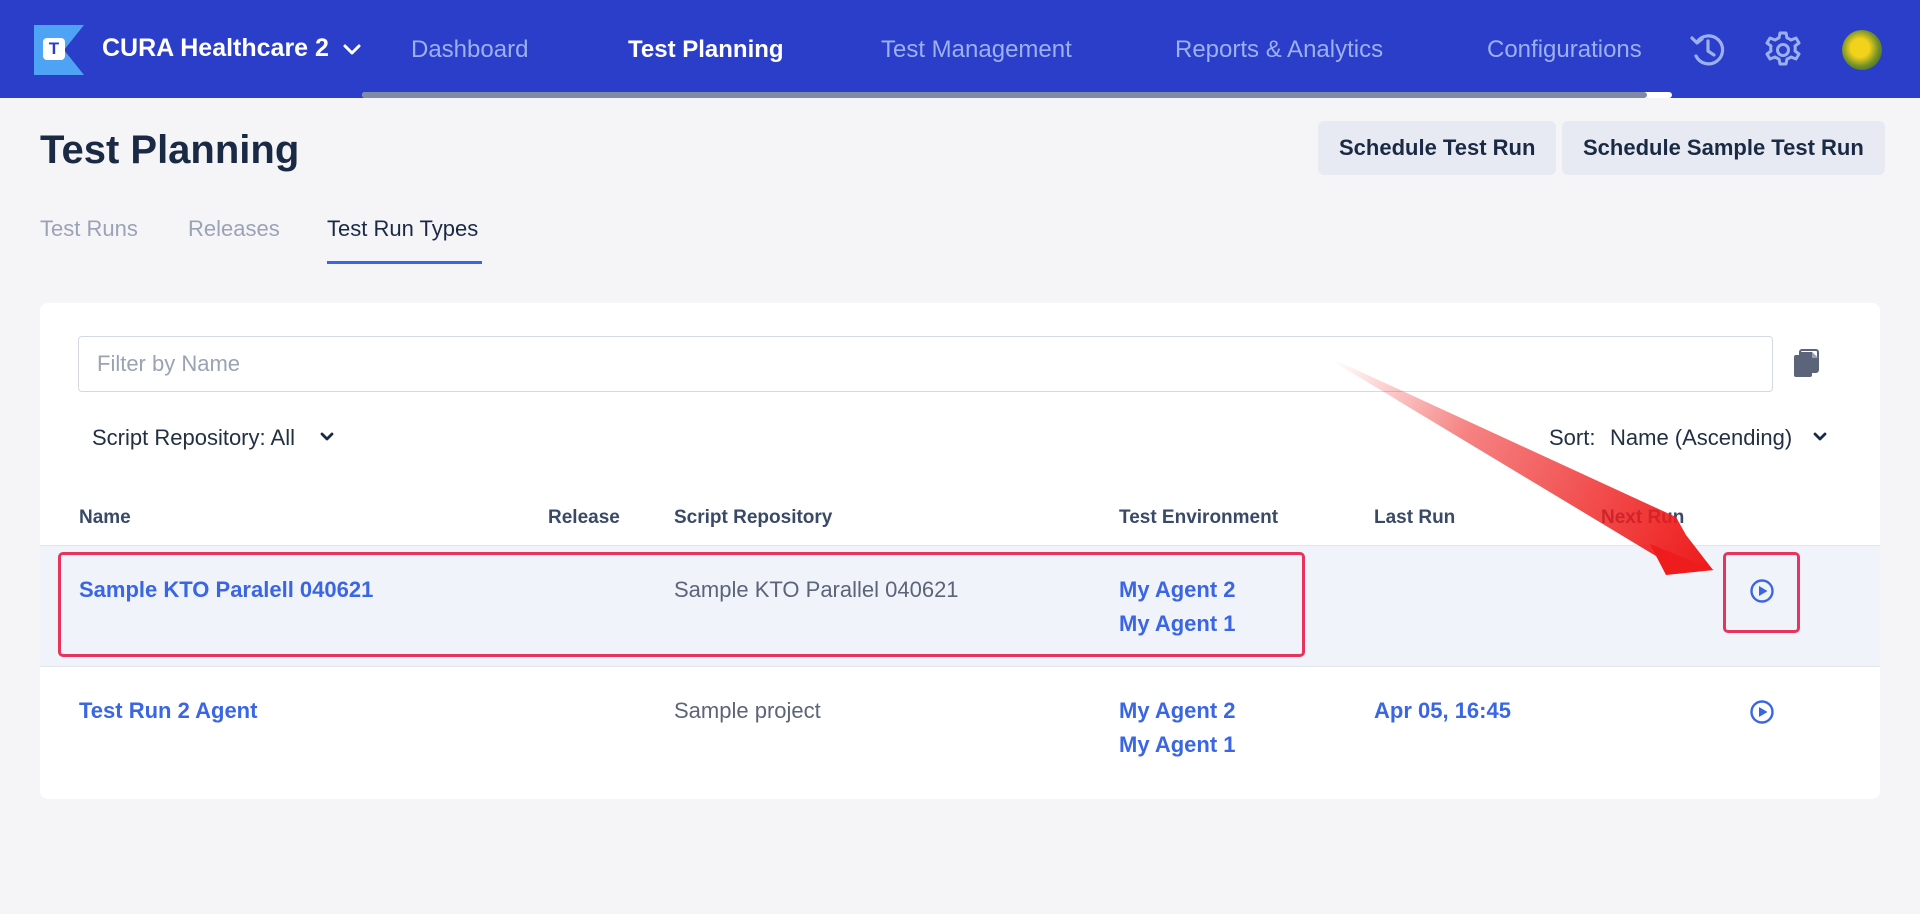 This screenshot has width=1920, height=914. Describe the element at coordinates (1564, 50) in the screenshot. I see `nav-configurations: Configurations` at that location.